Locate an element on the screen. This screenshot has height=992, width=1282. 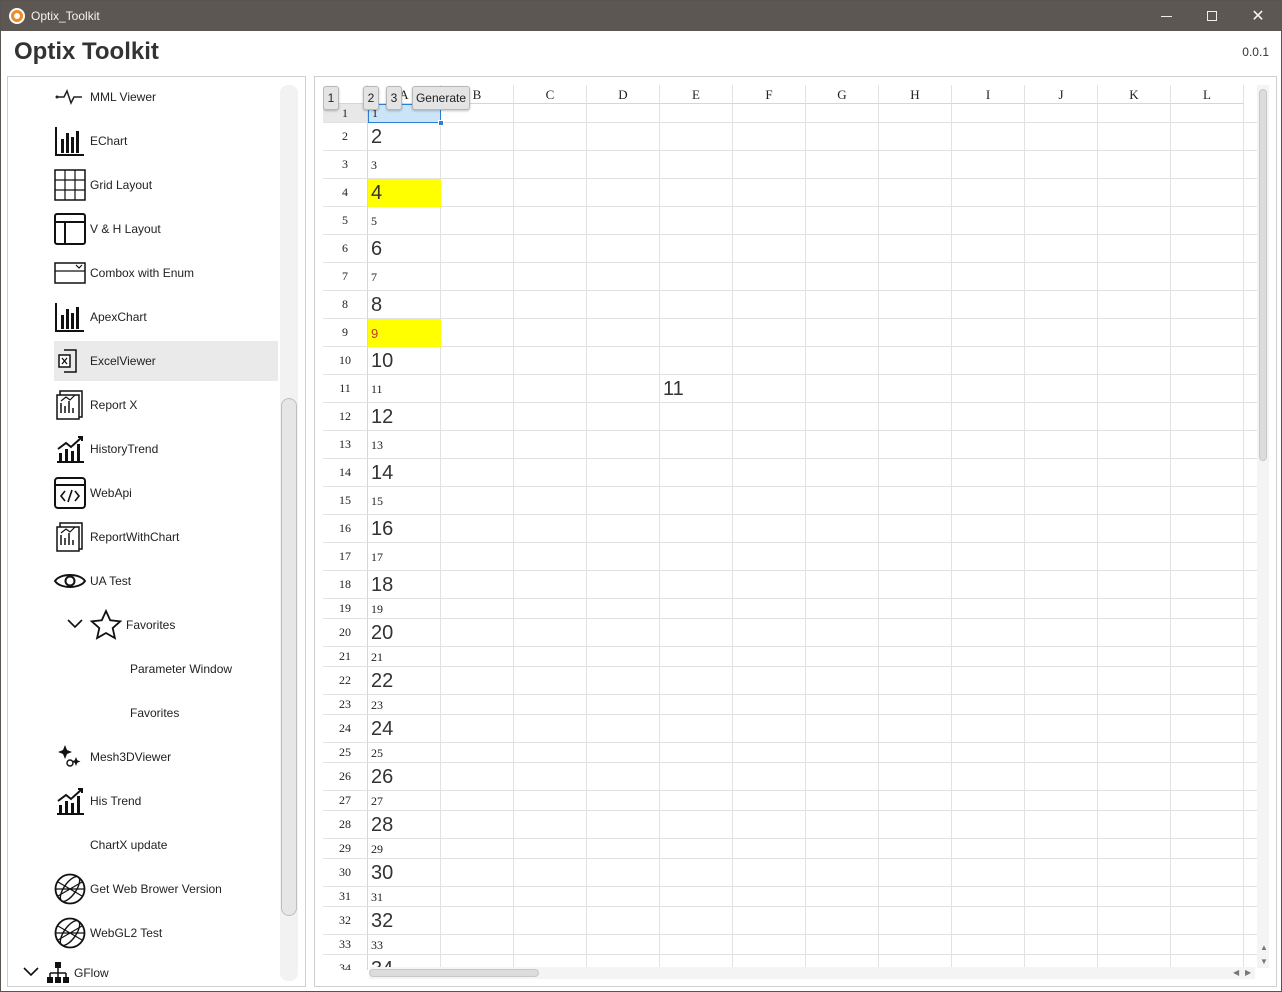
cell-a24: 24 is located at coordinates (404, 729).